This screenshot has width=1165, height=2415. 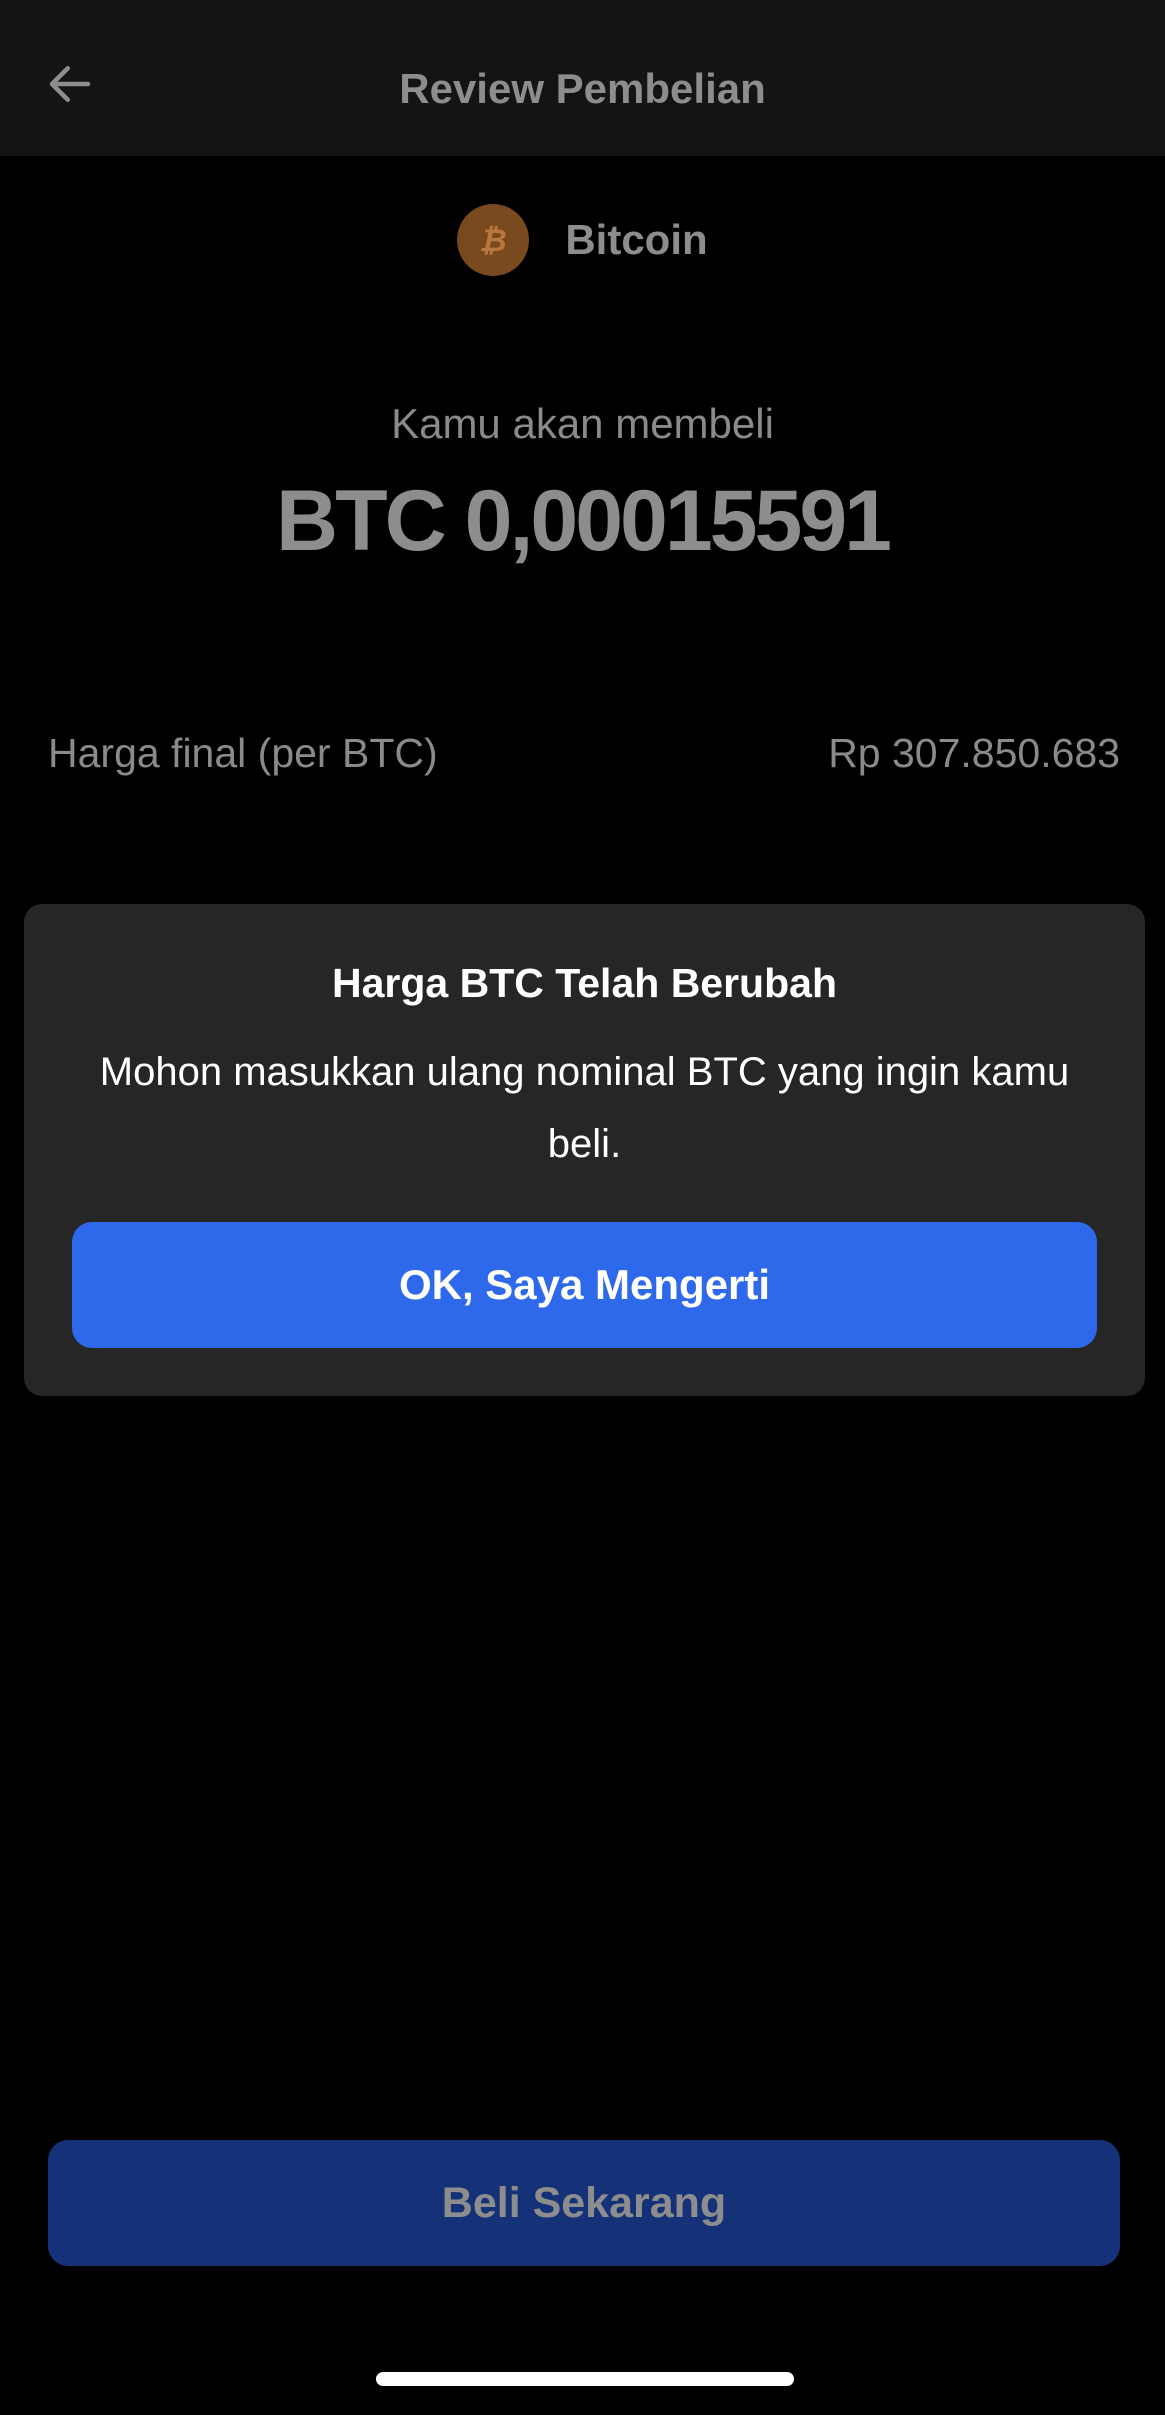 I want to click on top-bar, so click(x=582, y=78).